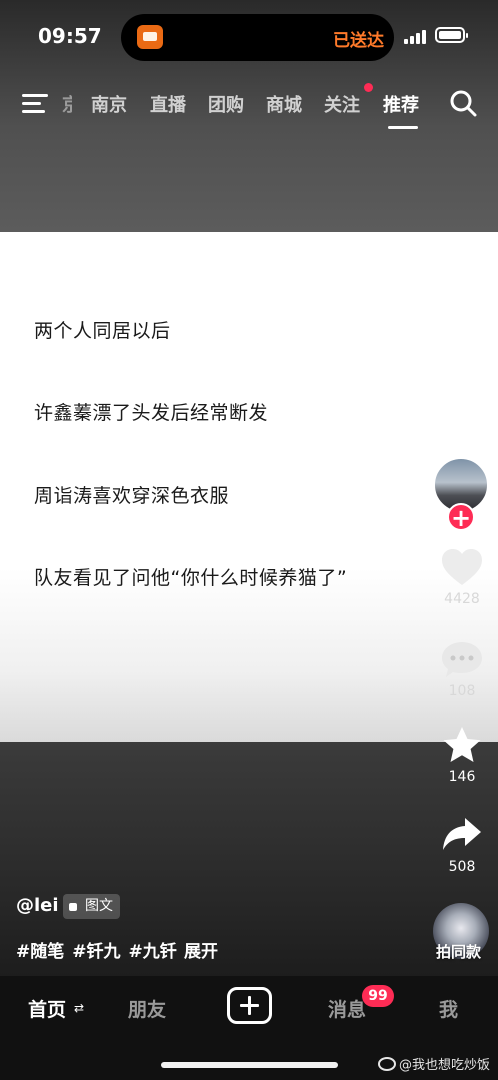 The height and width of the screenshot is (1080, 498). What do you see at coordinates (386, 1063) in the screenshot?
I see `weibo-icon` at bounding box center [386, 1063].